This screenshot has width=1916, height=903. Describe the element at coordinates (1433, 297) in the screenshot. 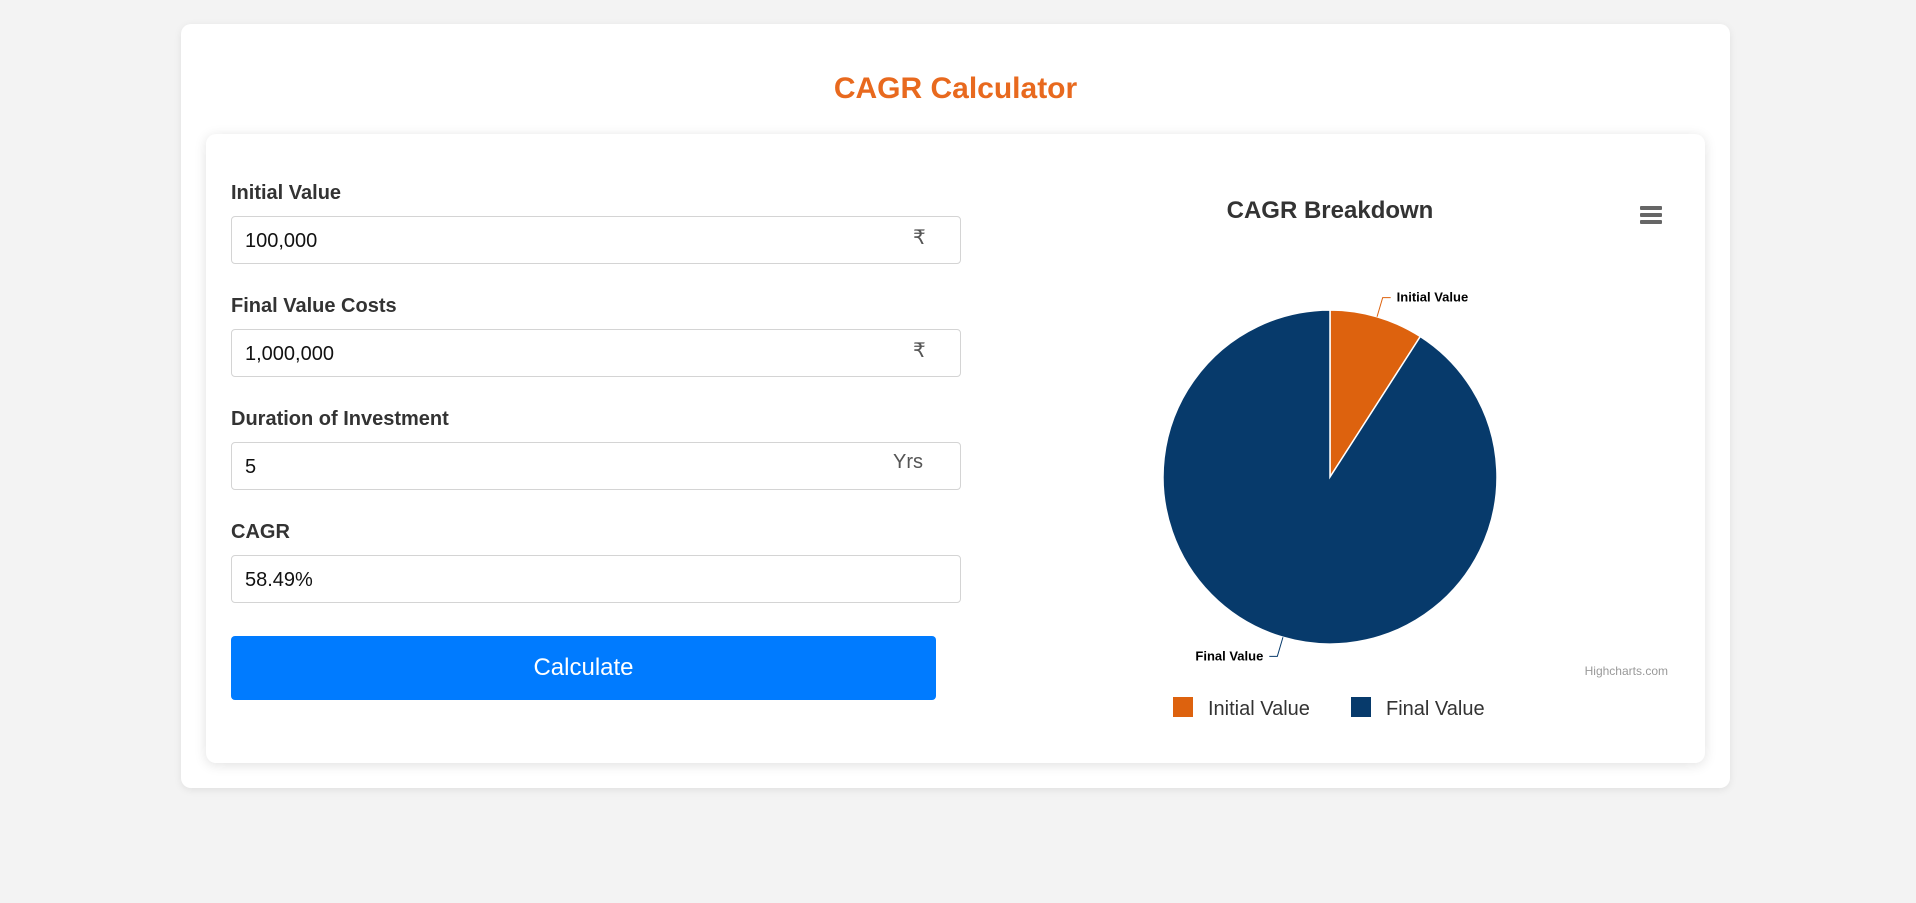

I see `data-label-initial-value: Initial Value` at that location.